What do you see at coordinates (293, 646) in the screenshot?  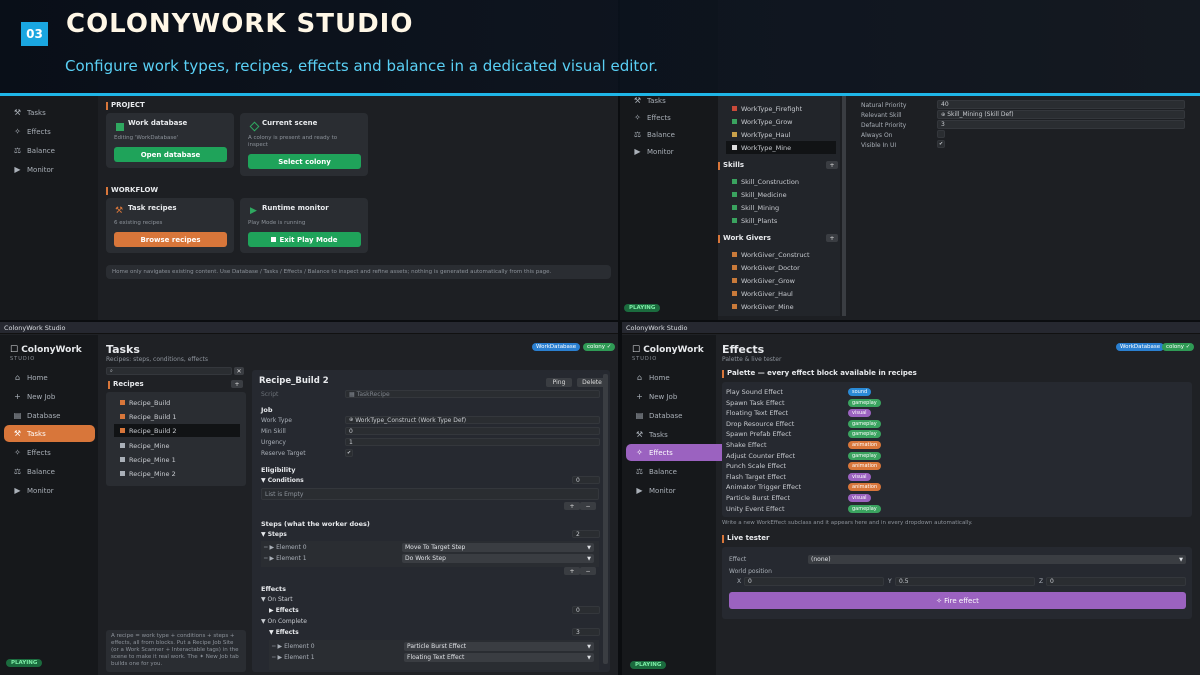 I see `effect-row: ═ ▶ Element 0` at bounding box center [293, 646].